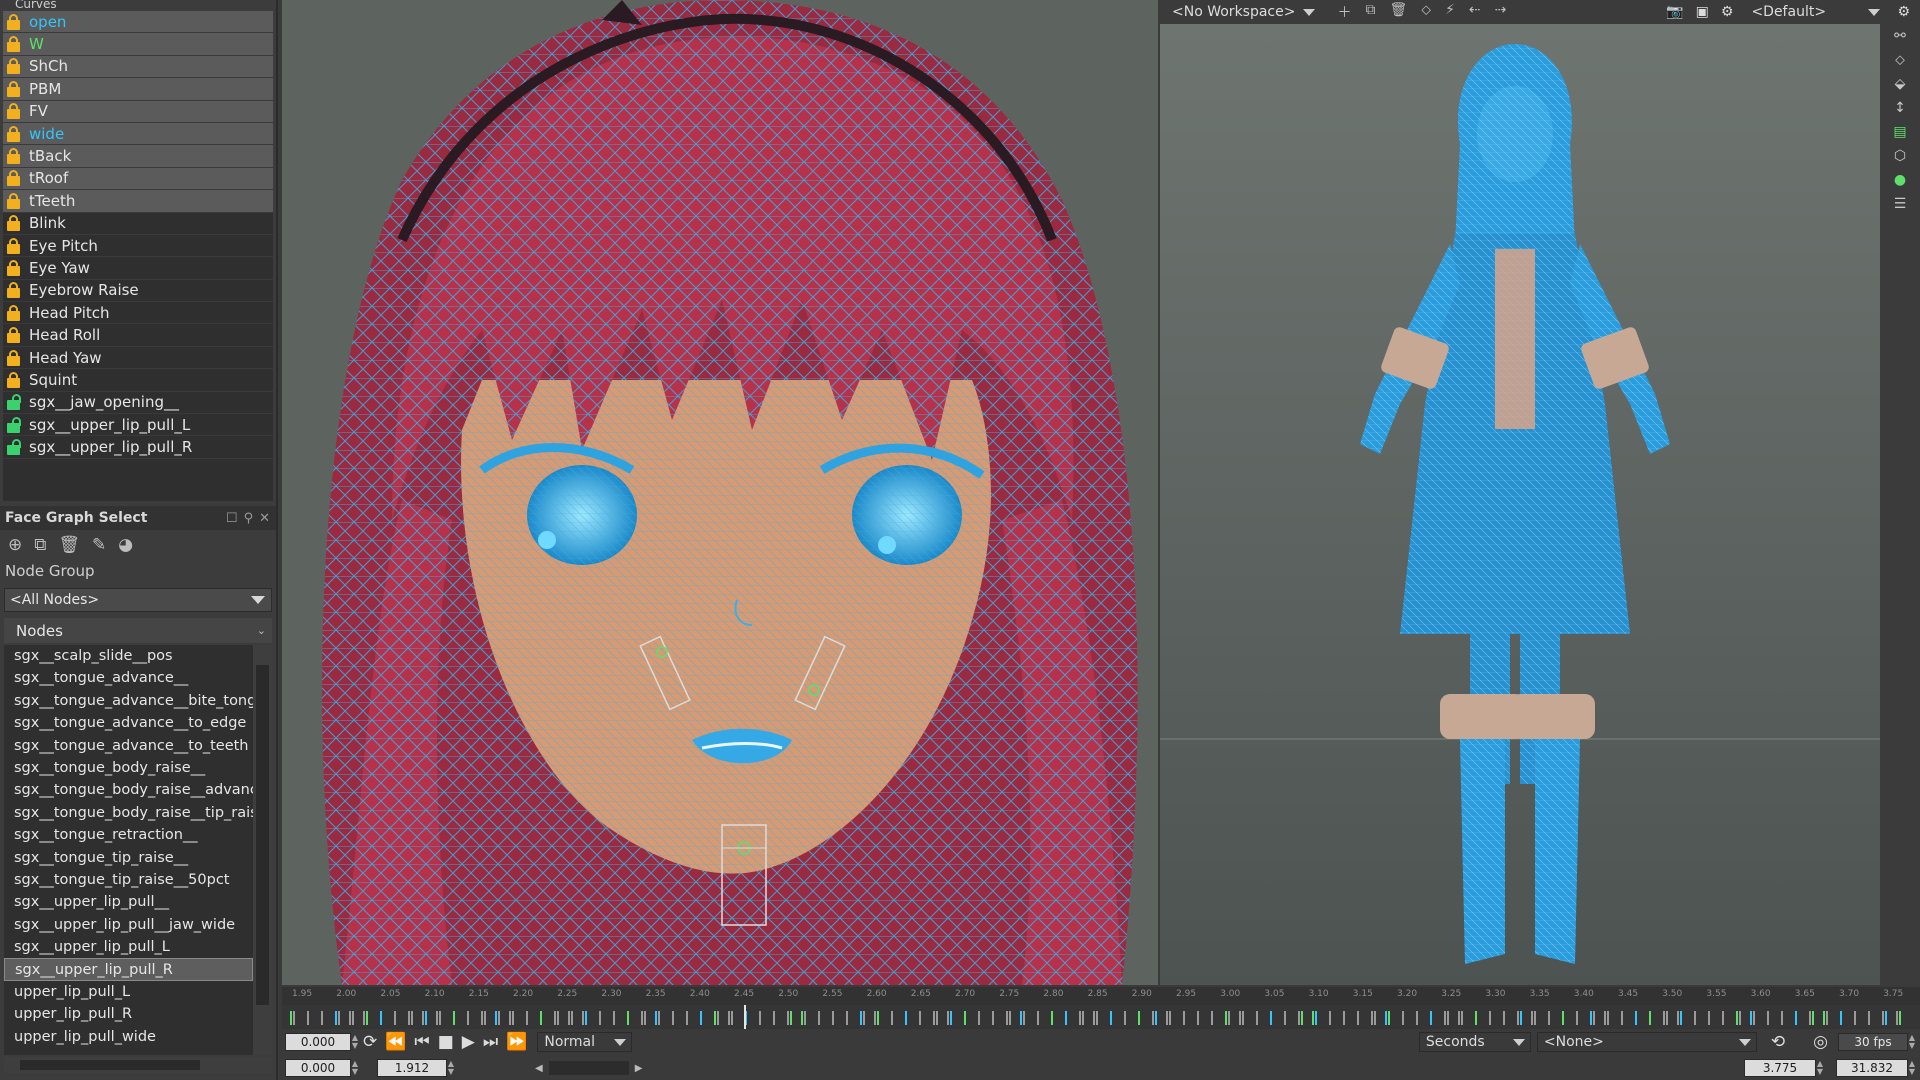  What do you see at coordinates (446, 1042) in the screenshot?
I see `stop-icon: ■` at bounding box center [446, 1042].